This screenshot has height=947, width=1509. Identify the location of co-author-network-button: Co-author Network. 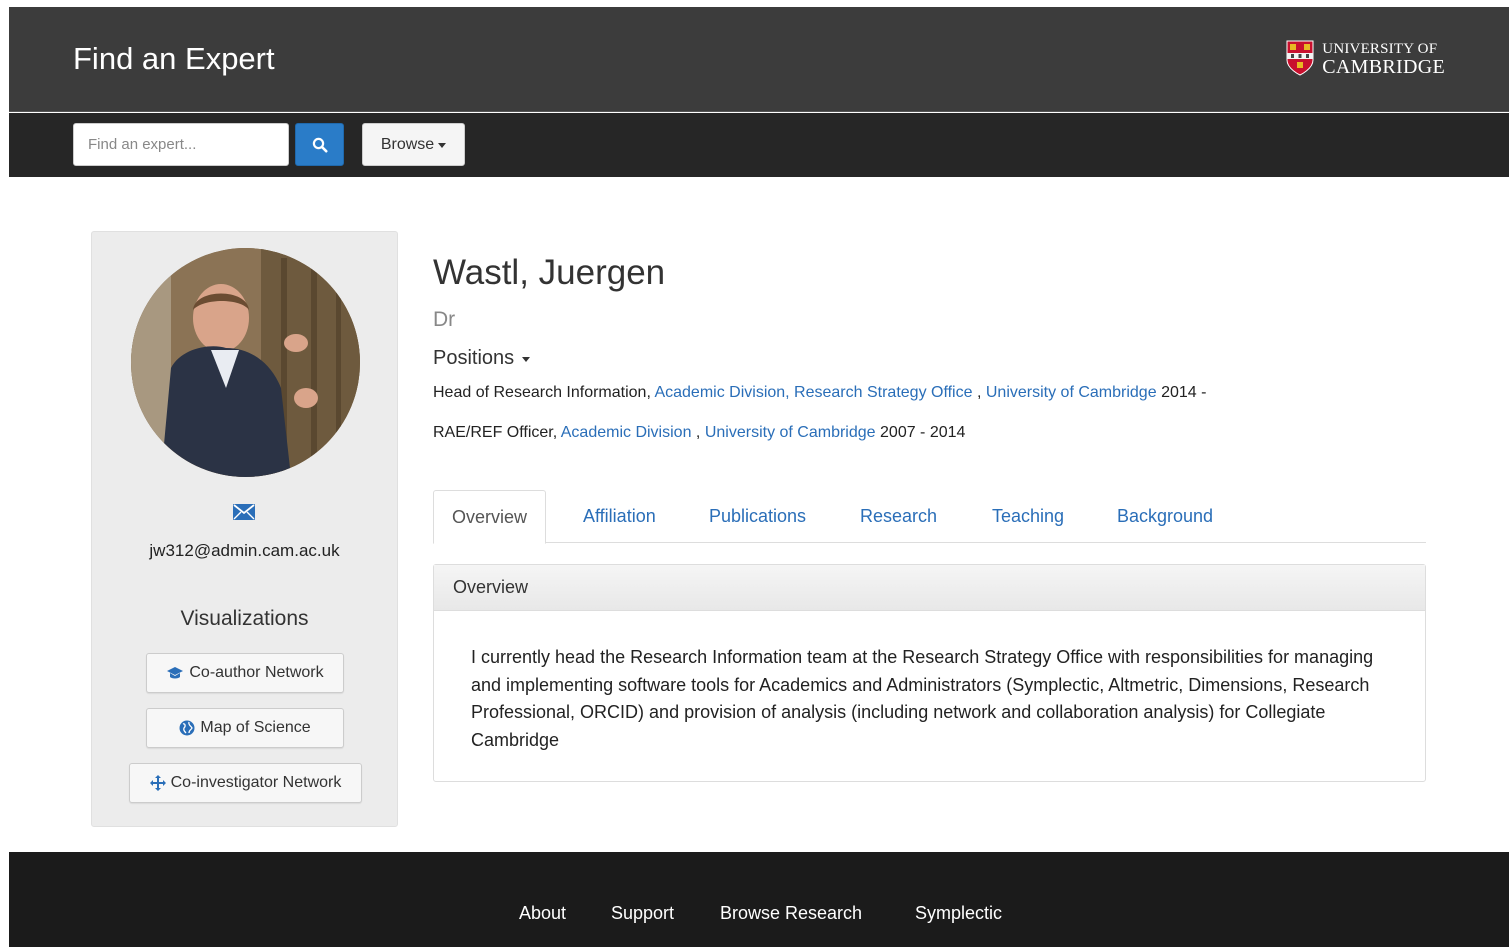
(245, 673).